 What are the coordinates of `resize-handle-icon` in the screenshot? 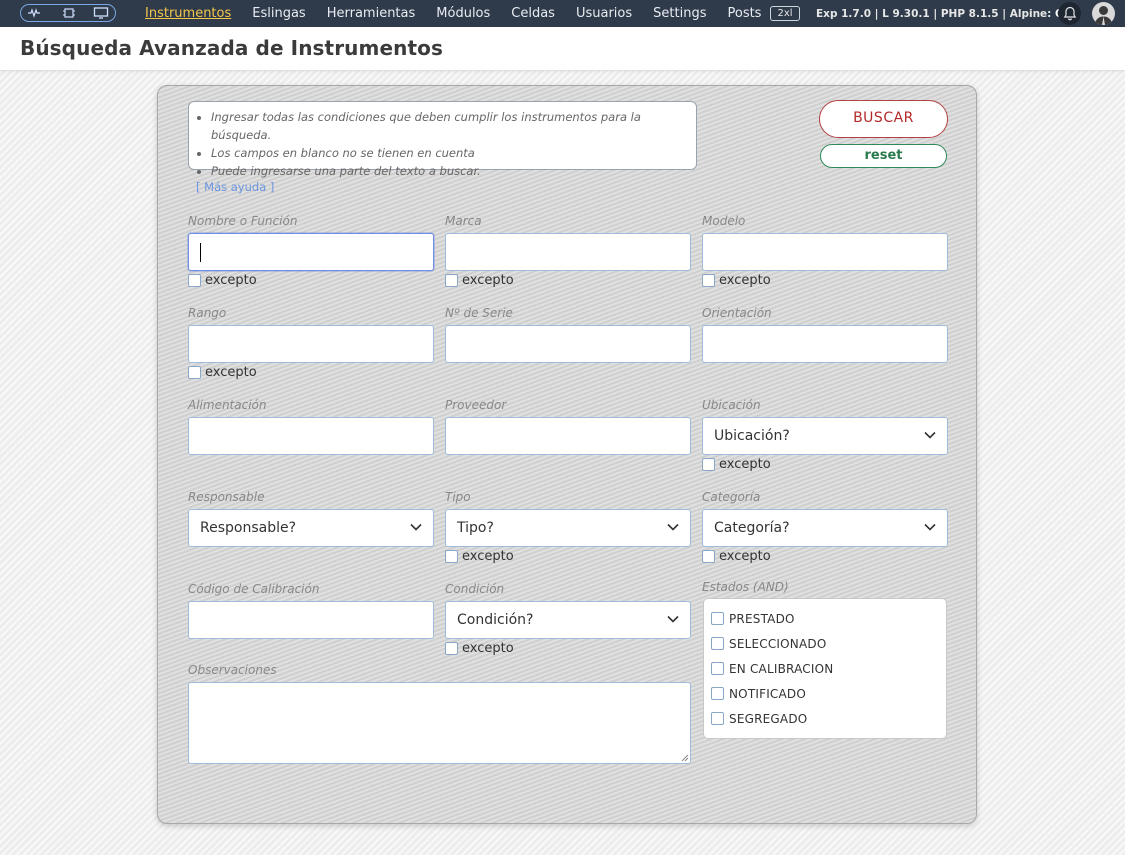 It's located at (684, 757).